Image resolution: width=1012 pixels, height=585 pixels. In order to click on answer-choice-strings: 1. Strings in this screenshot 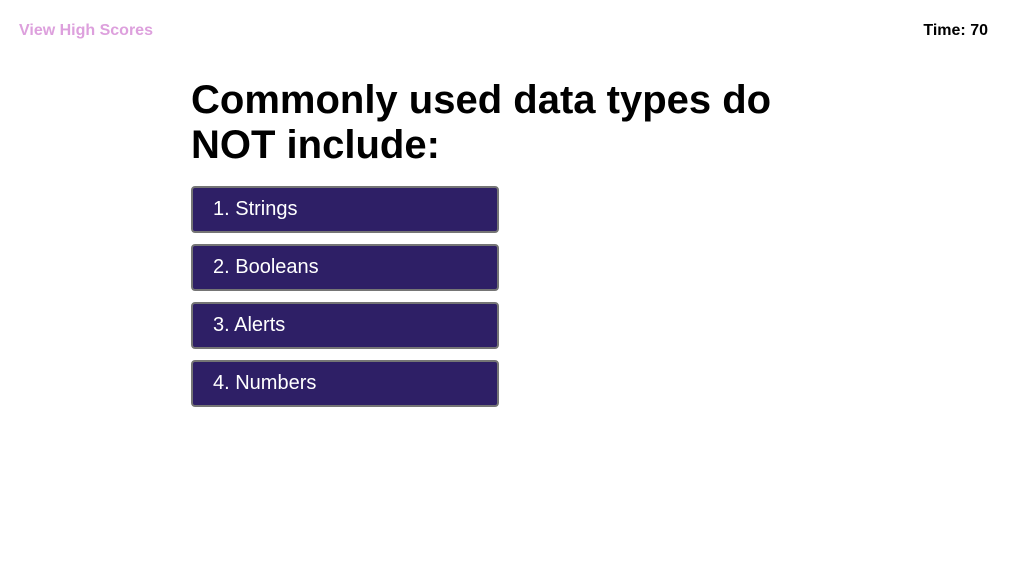, I will do `click(345, 209)`.